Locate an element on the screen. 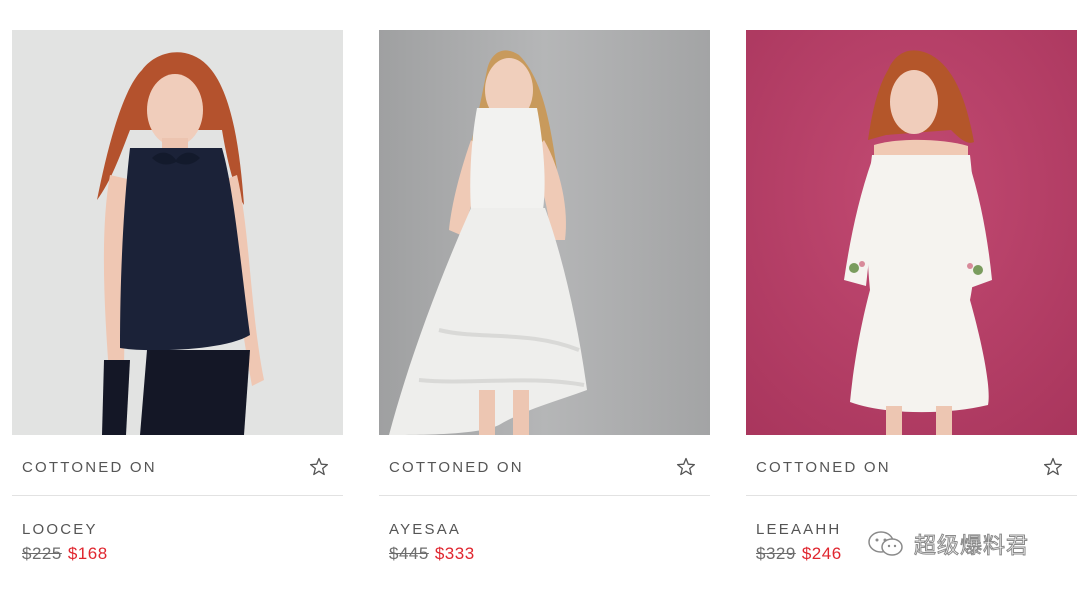  product-price: $329 $246 is located at coordinates (799, 554).